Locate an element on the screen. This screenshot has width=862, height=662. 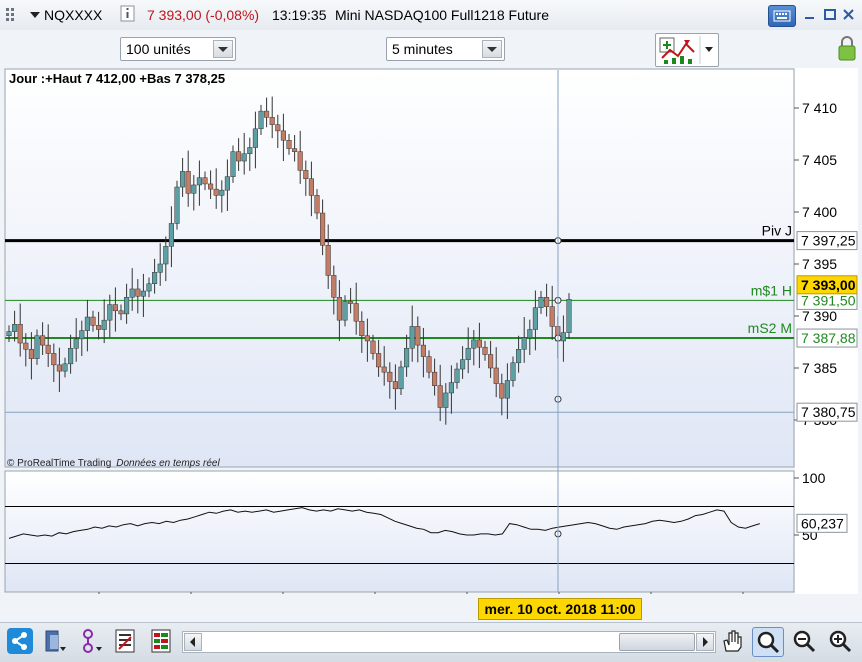
y-tick-label: 7 395 is located at coordinates (819, 264).